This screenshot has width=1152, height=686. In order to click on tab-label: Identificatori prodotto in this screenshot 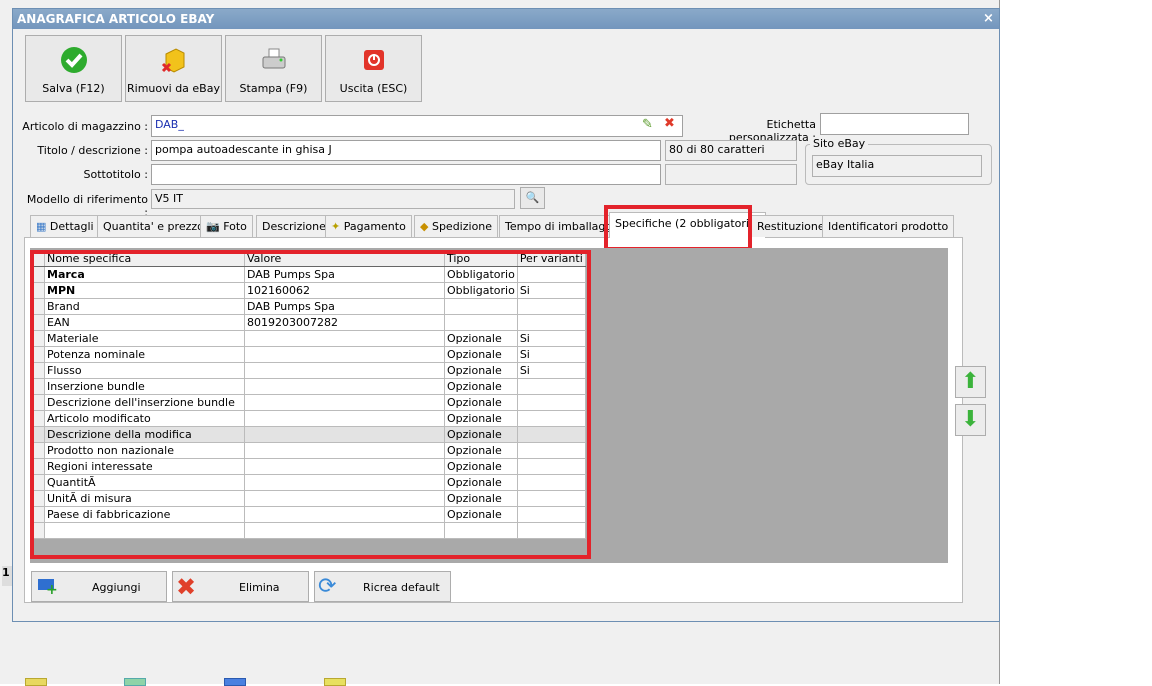, I will do `click(888, 226)`.